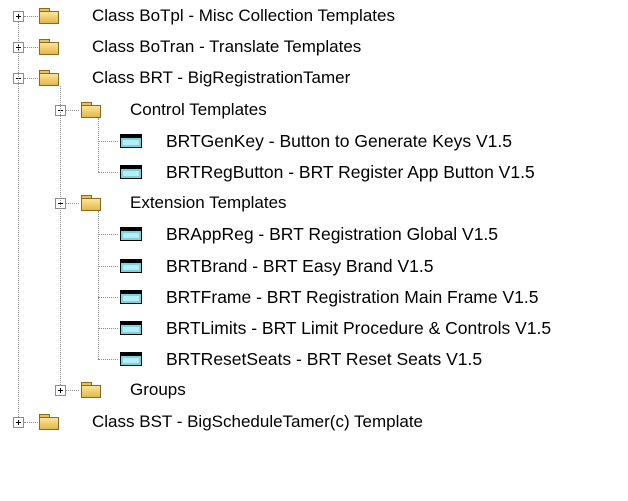 Image resolution: width=628 pixels, height=501 pixels. What do you see at coordinates (257, 422) in the screenshot?
I see `tree-node-label: Class BST - BigScheduleTamer(c) Template` at bounding box center [257, 422].